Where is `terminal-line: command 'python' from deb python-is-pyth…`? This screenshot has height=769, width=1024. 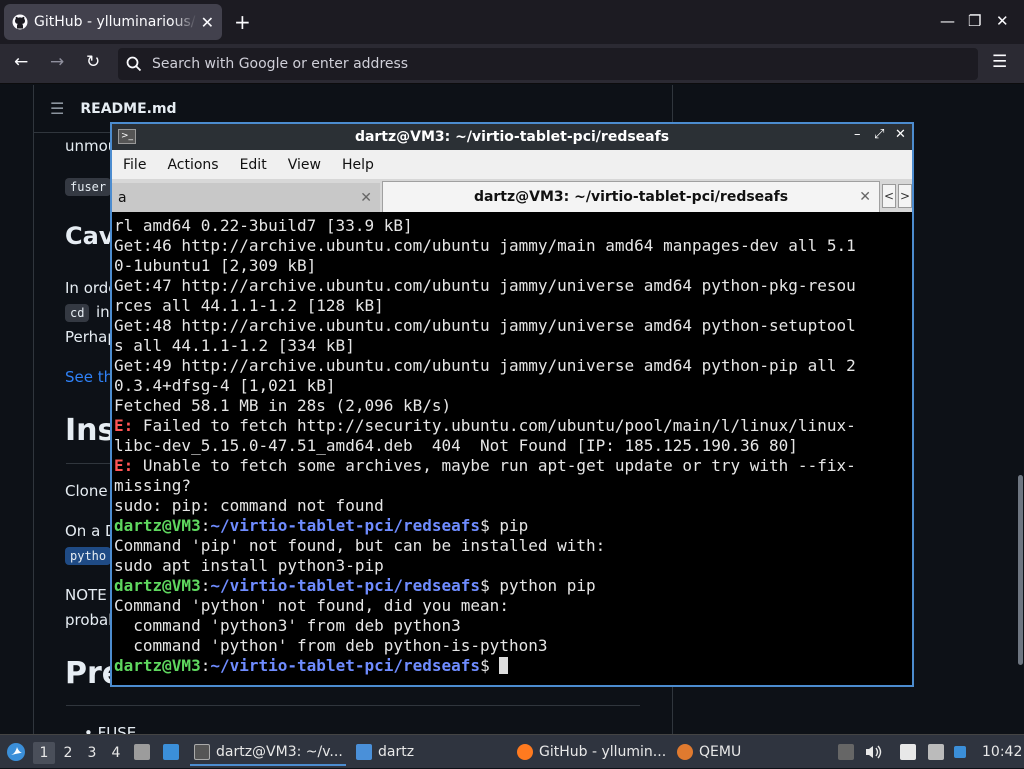 terminal-line: command 'python' from deb python-is-pyth… is located at coordinates (331, 645).